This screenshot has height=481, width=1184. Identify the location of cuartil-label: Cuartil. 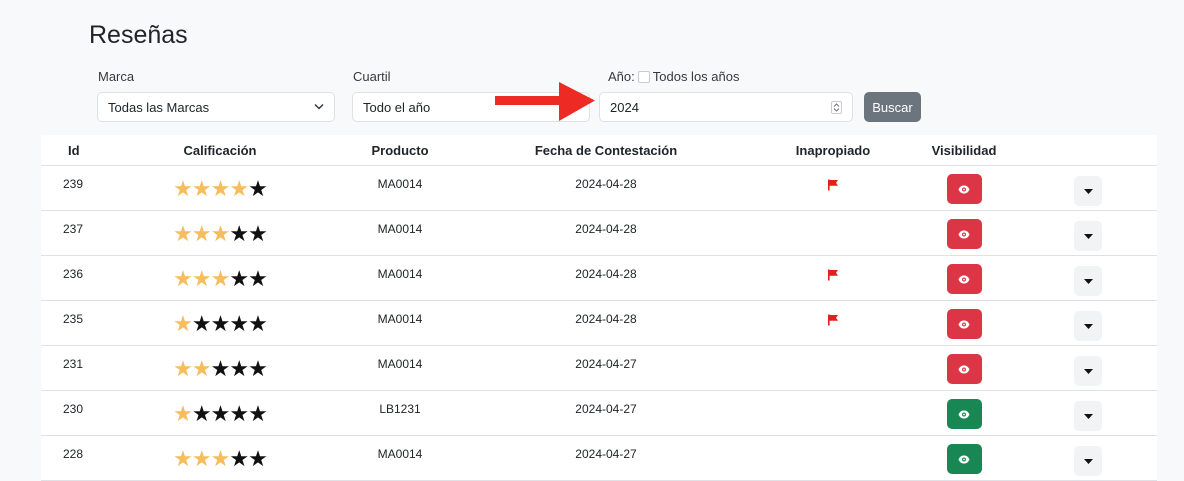
(372, 76).